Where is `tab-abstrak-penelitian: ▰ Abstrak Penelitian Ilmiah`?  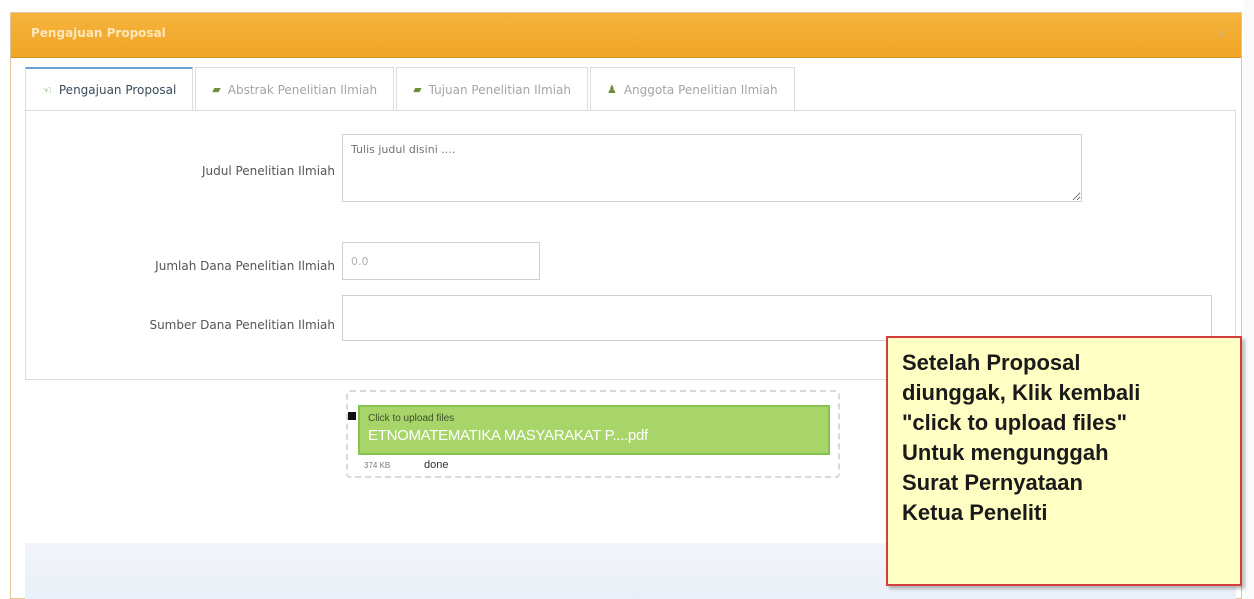 tab-abstrak-penelitian: ▰ Abstrak Penelitian Ilmiah is located at coordinates (295, 89).